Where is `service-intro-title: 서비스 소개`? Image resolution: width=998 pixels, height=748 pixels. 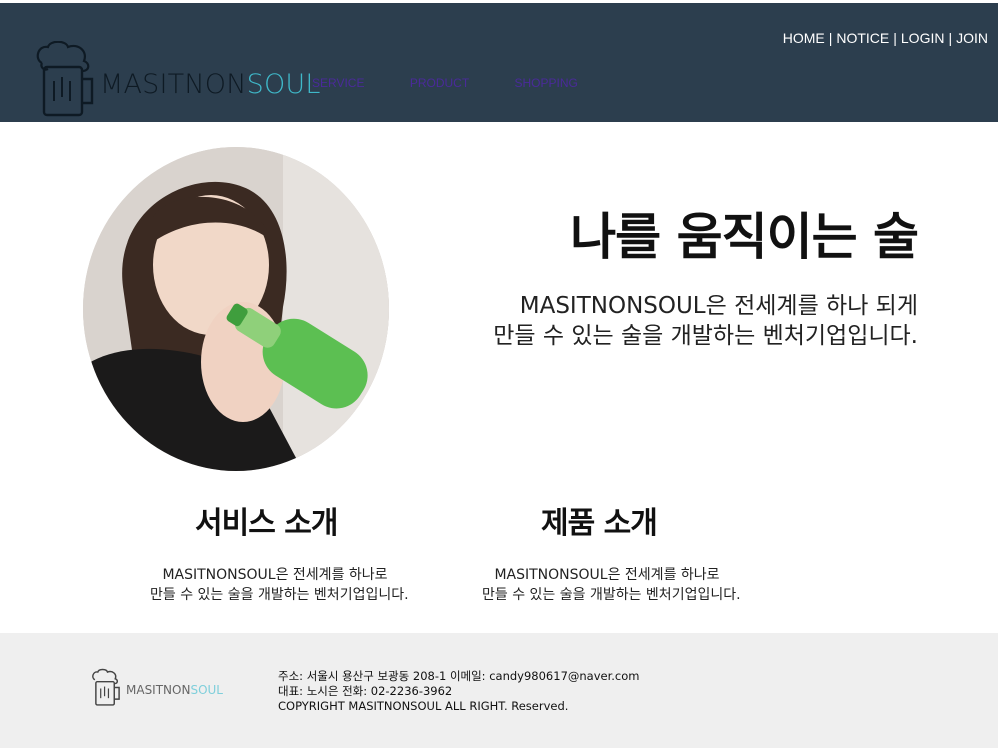
service-intro-title: 서비스 소개 is located at coordinates (266, 520).